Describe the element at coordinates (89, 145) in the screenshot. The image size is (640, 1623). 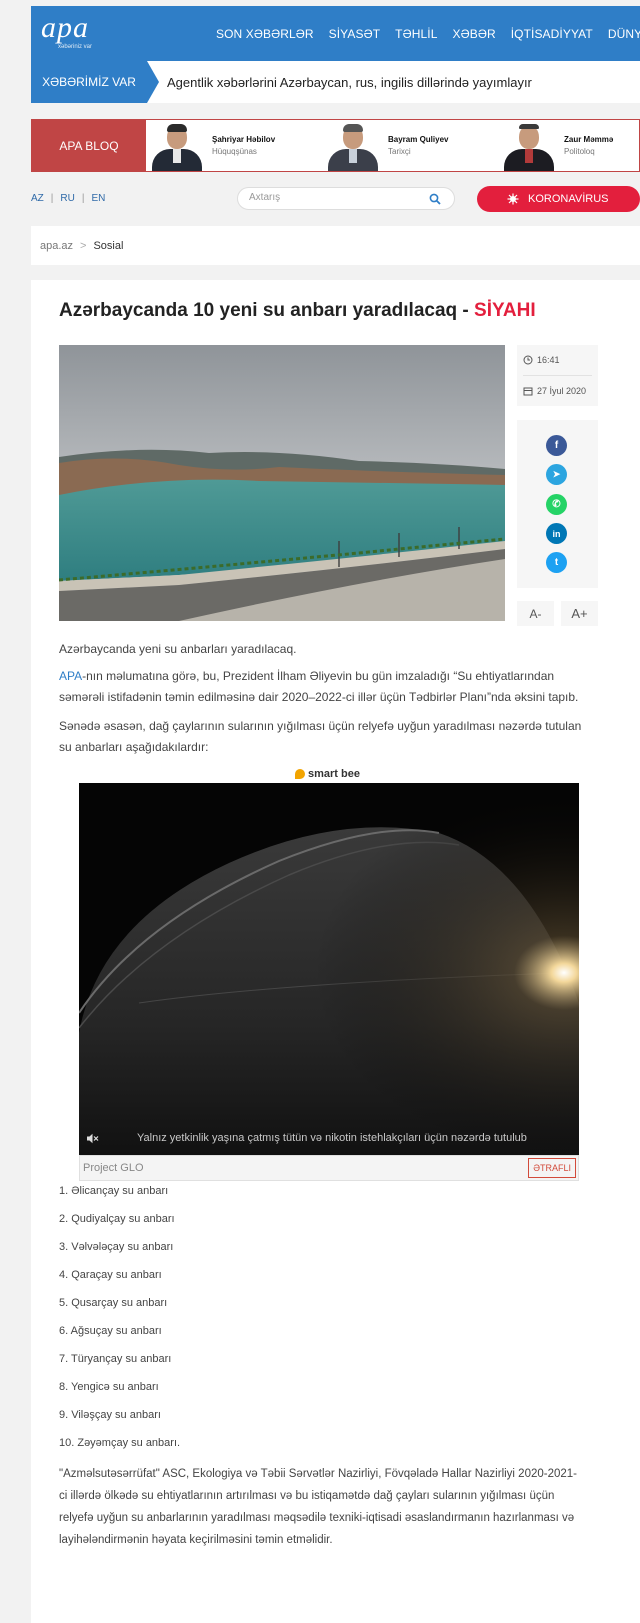
I see `blog-label: APA BLOQ` at that location.